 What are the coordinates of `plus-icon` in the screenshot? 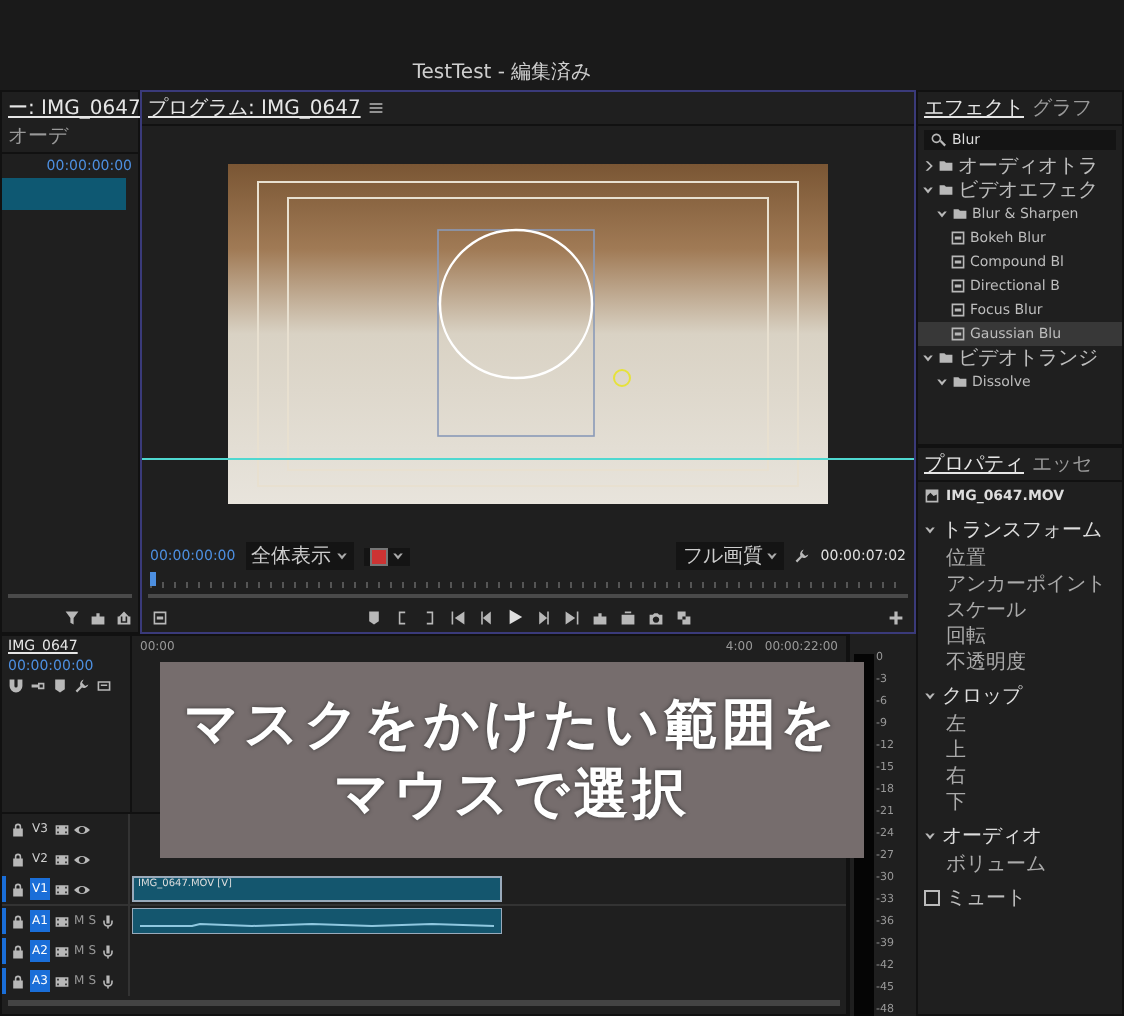 It's located at (896, 617).